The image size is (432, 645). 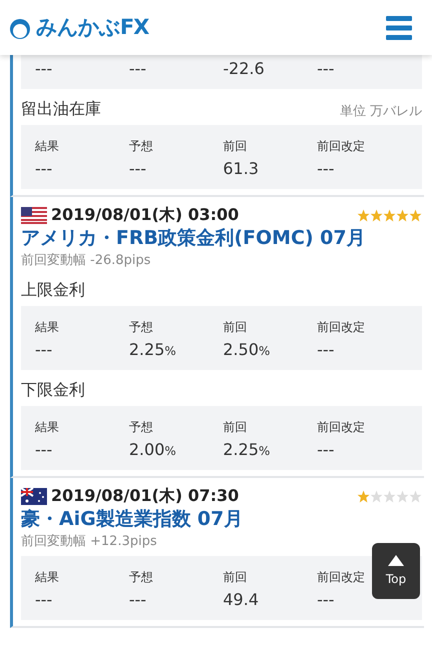 What do you see at coordinates (241, 599) in the screenshot?
I see `value-text: 49.4` at bounding box center [241, 599].